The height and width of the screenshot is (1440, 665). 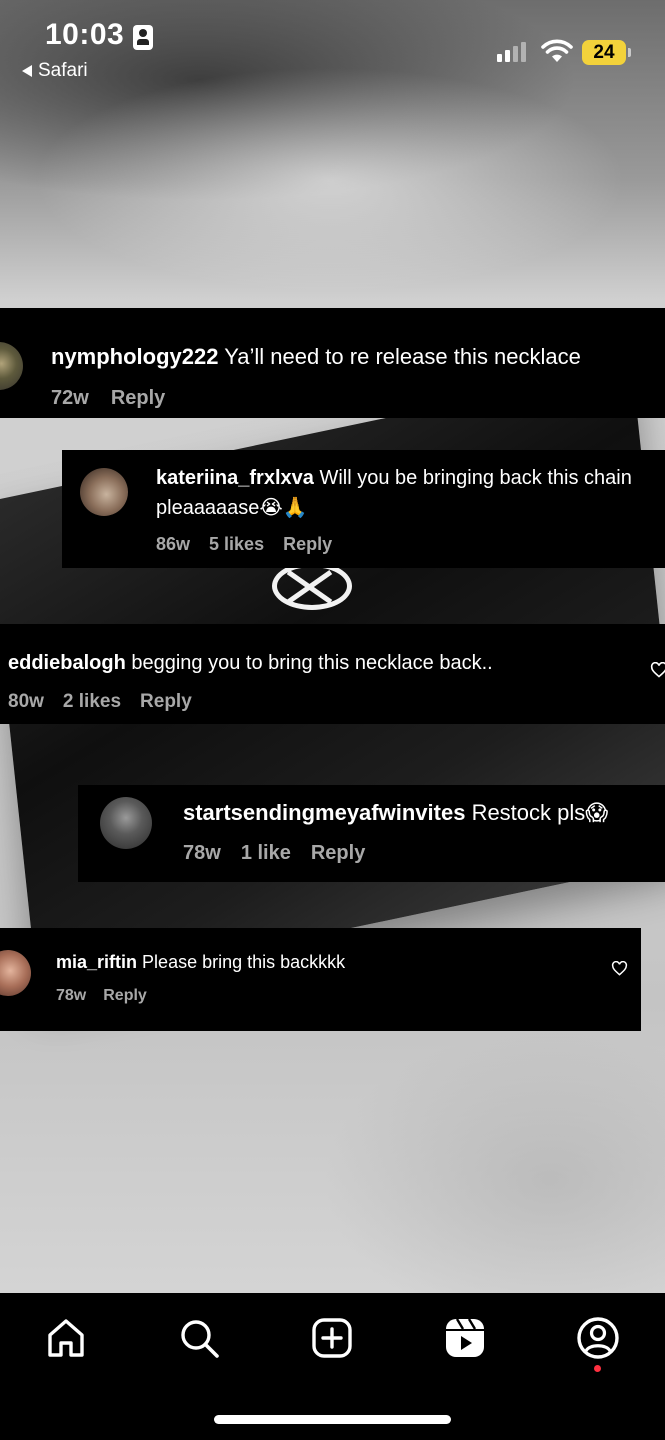 What do you see at coordinates (143, 37) in the screenshot?
I see `id-card-icon` at bounding box center [143, 37].